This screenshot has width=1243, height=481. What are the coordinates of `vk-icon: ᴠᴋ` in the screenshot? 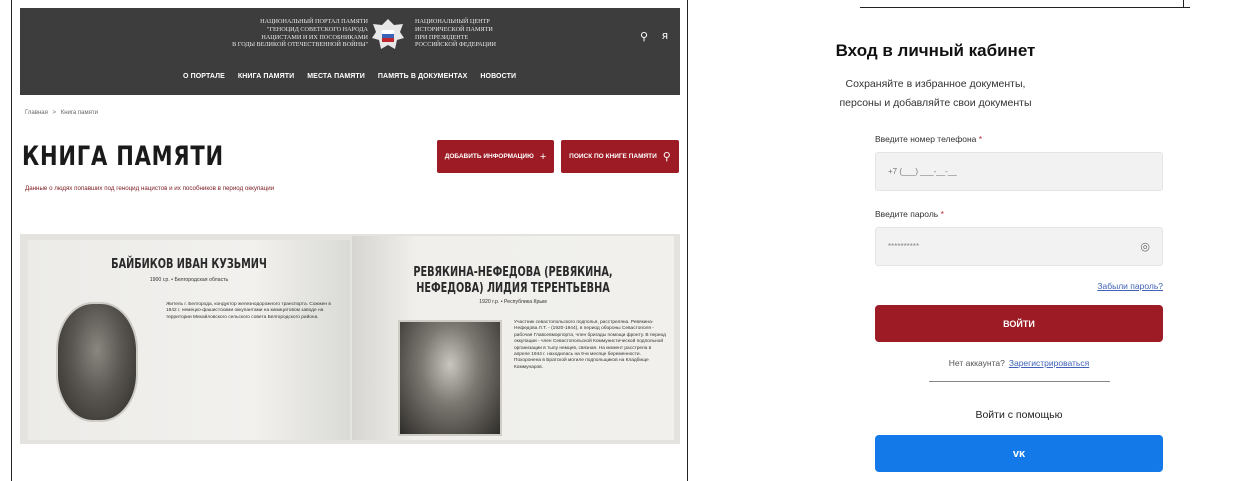 It's located at (1019, 453).